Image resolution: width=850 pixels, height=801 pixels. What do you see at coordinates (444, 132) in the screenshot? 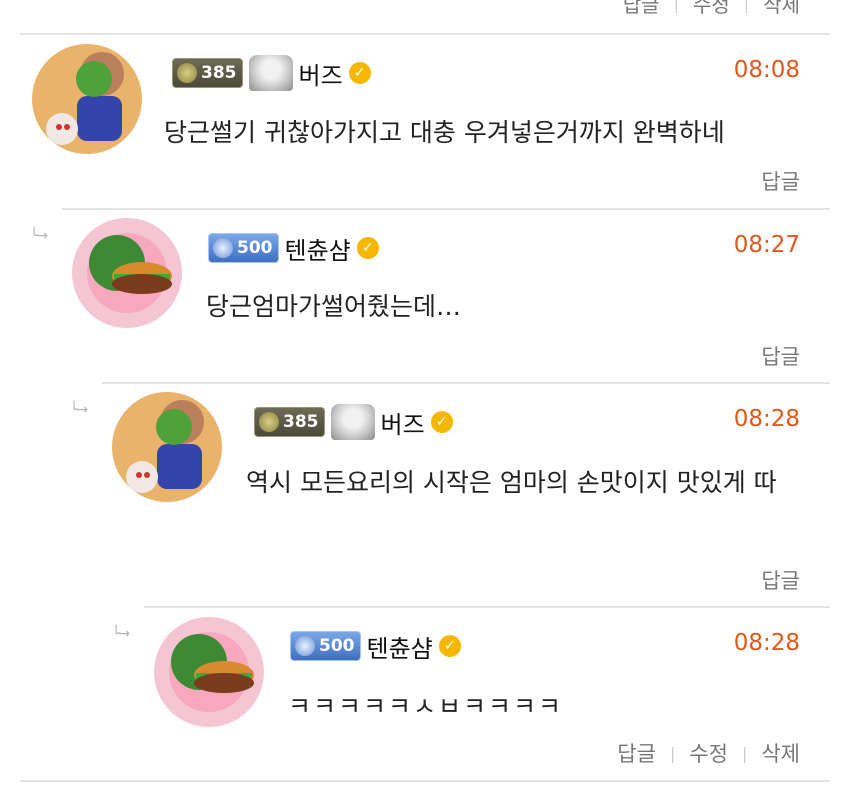
I see `comment-text: 당근썰기 귀찮아가지고 대충 우겨넣은거까지 완벽하네` at bounding box center [444, 132].